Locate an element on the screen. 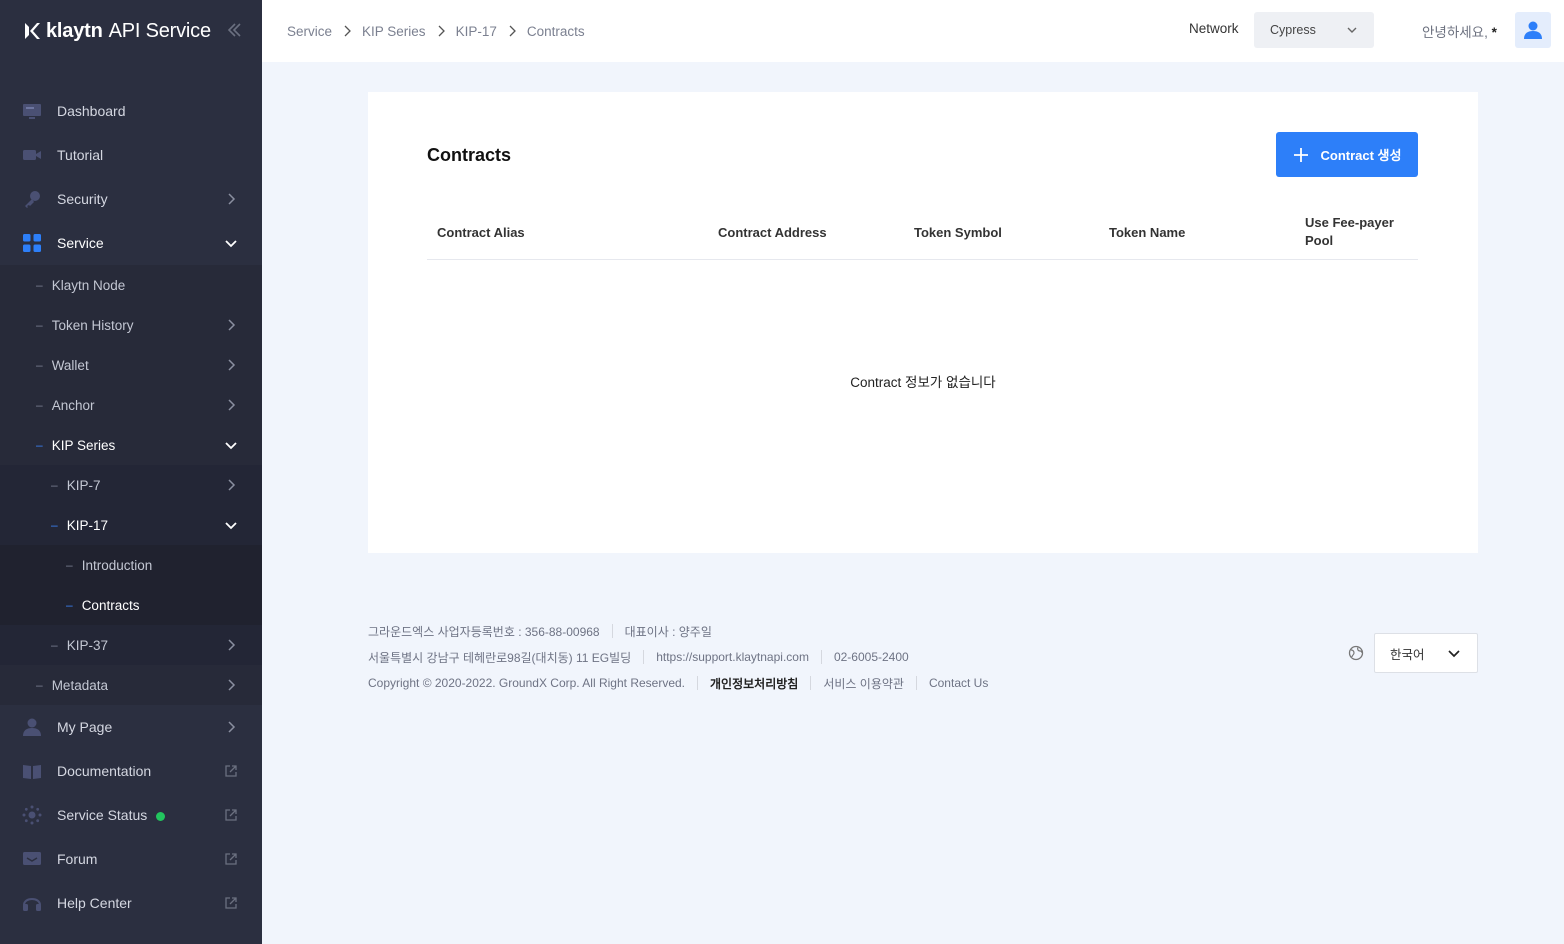 Image resolution: width=1564 pixels, height=944 pixels. breadcrumb: Service KIP Series KIP-17 Contracts is located at coordinates (423, 31).